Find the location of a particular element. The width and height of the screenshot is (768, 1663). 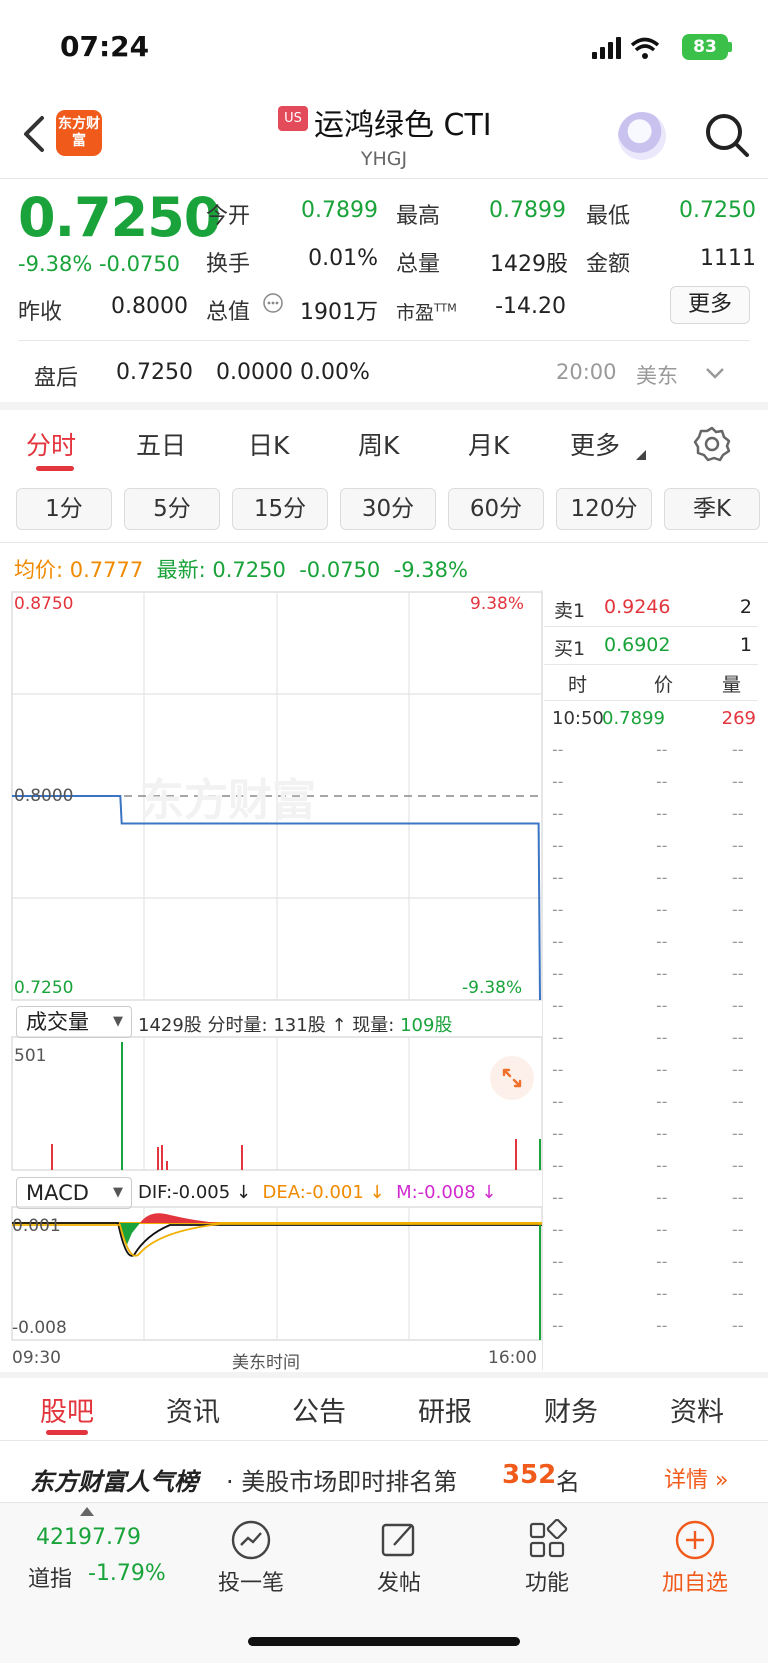

add-circle-icon is located at coordinates (695, 1540).